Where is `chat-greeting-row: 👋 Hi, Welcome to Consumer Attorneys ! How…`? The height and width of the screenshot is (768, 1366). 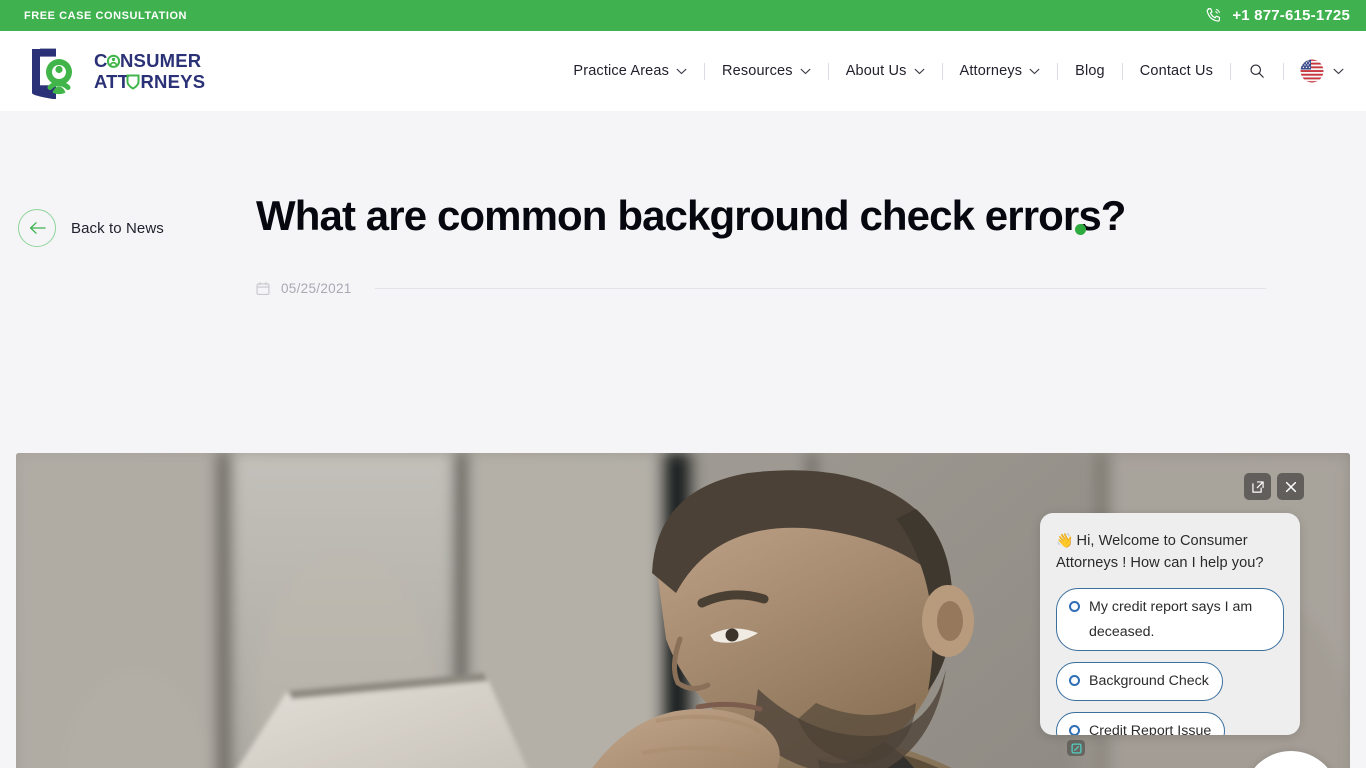
chat-greeting-row: 👋 Hi, Welcome to Consumer Attorneys ! How… is located at coordinates (1170, 552).